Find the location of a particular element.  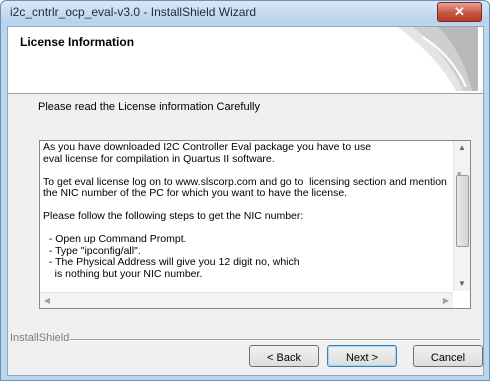

installshield-brand-label: InstallShield is located at coordinates (40, 338).